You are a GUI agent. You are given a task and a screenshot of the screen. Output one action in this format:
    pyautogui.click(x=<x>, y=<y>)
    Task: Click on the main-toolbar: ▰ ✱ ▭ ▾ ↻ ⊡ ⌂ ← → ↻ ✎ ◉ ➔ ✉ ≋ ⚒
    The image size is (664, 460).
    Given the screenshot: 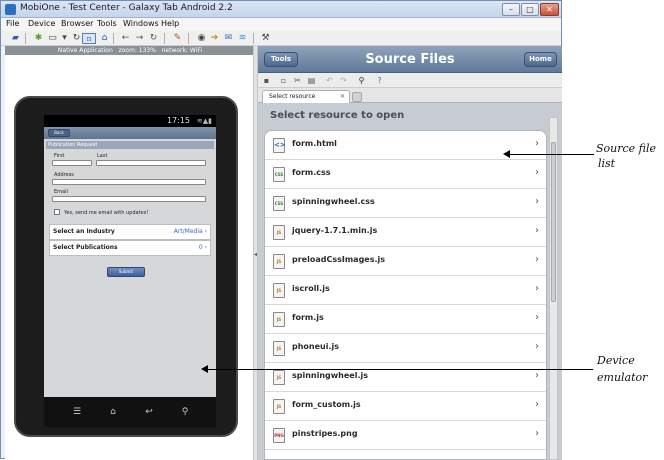 What is the action you would take?
    pyautogui.click(x=281, y=38)
    